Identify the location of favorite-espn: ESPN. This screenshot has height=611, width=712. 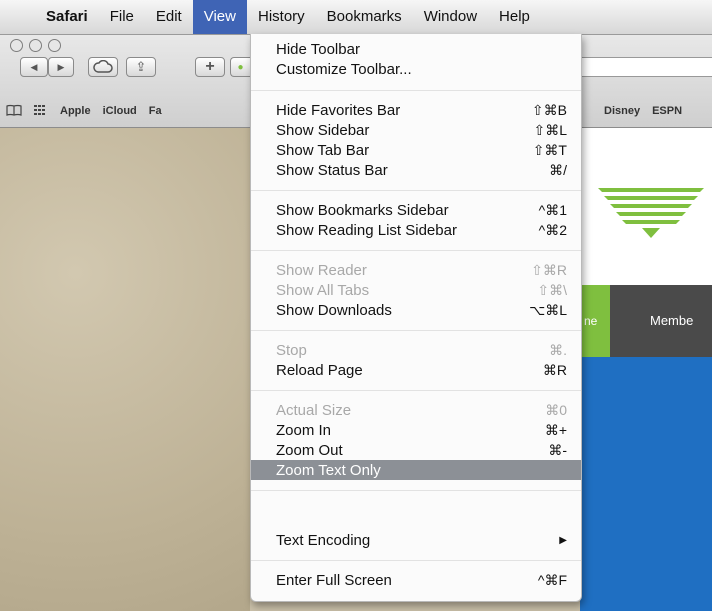
(667, 111).